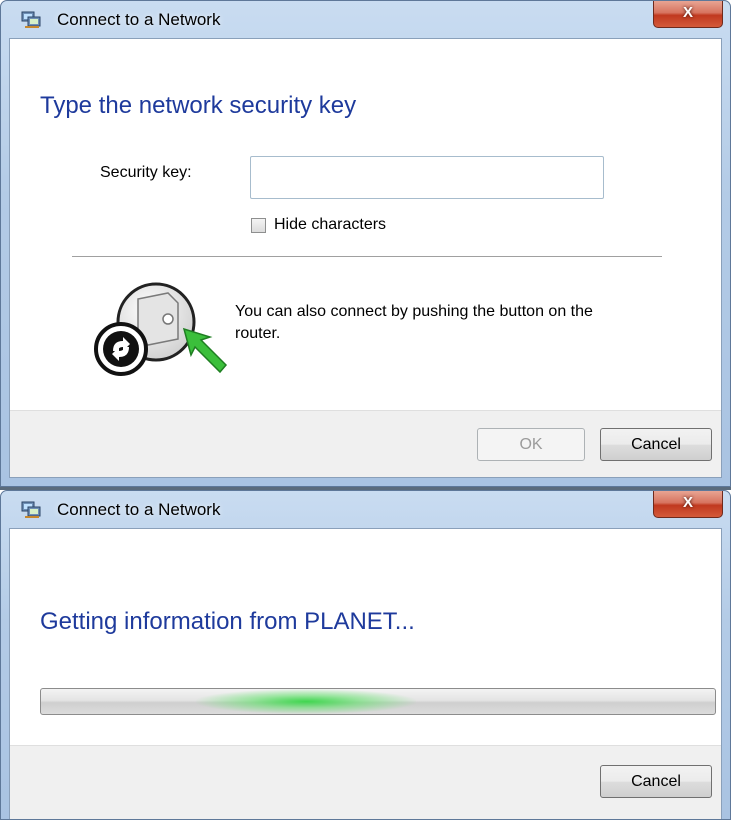 The image size is (731, 820). I want to click on security-key-input, so click(427, 177).